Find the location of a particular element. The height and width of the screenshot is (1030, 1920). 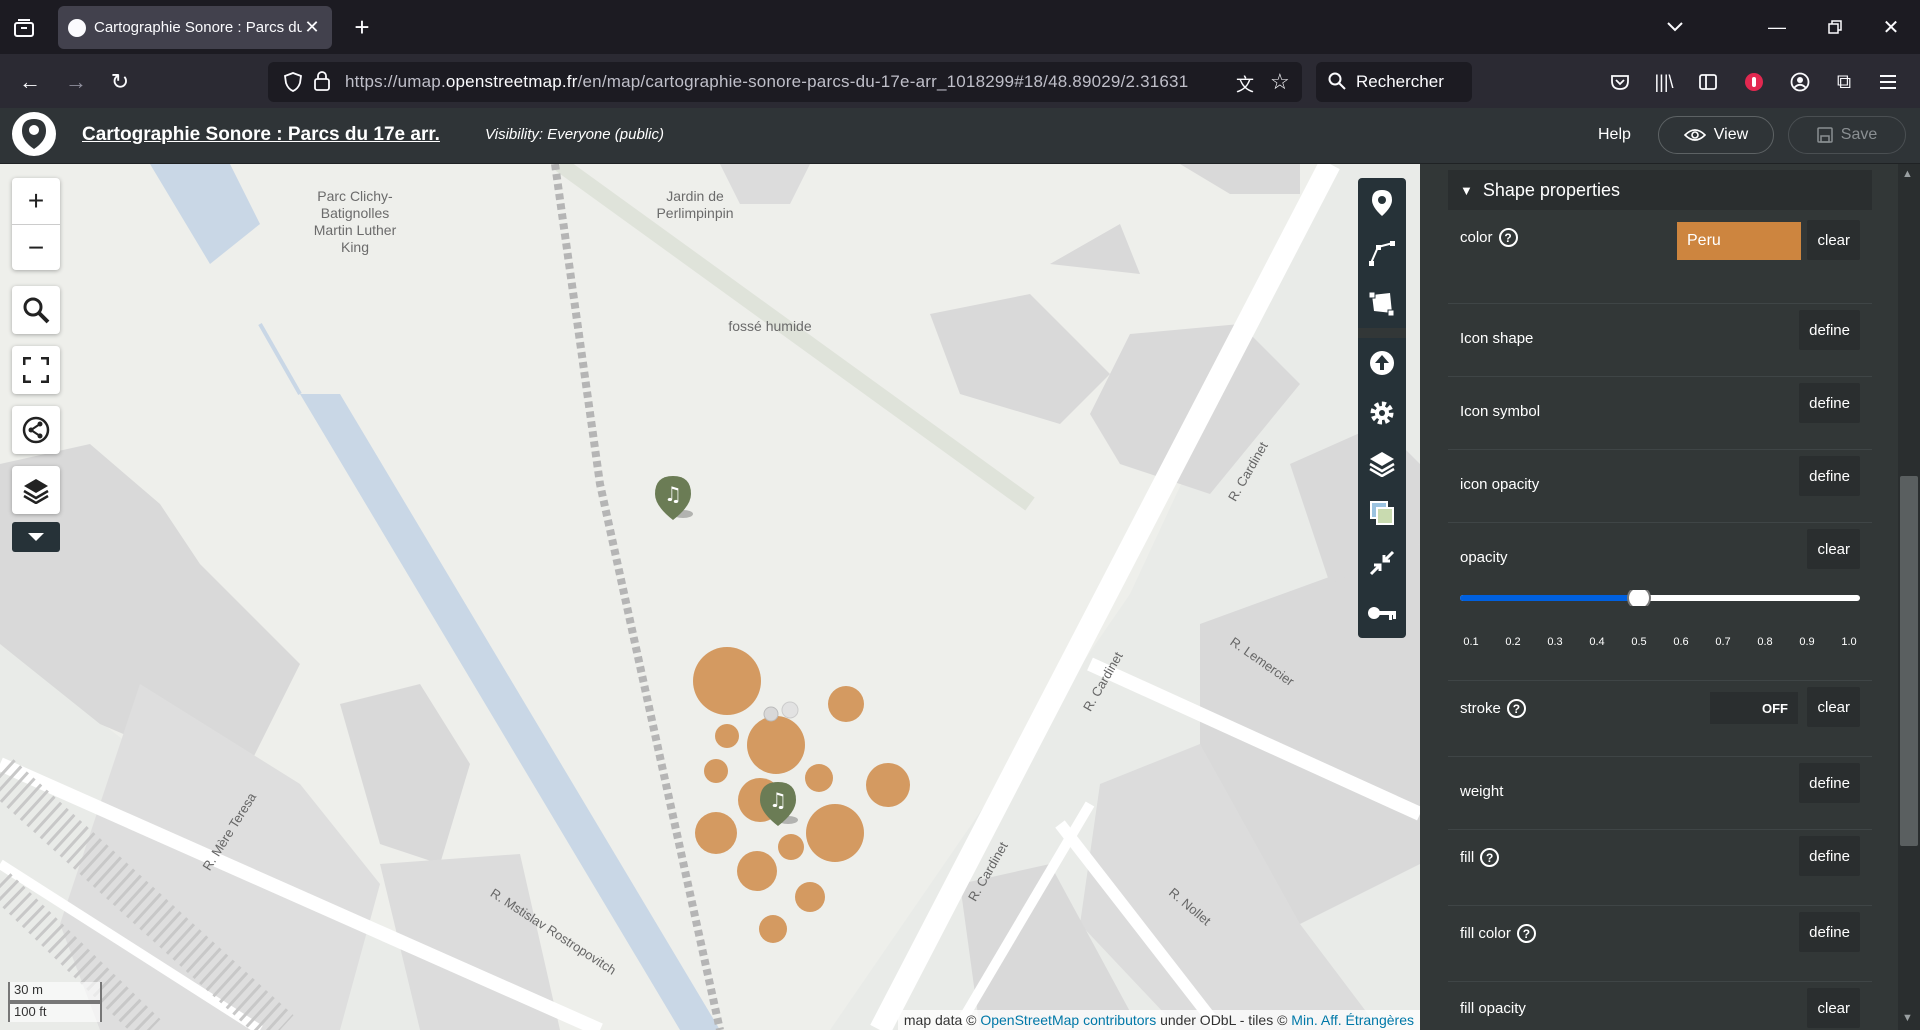

zoom-in-button: + is located at coordinates (36, 201).